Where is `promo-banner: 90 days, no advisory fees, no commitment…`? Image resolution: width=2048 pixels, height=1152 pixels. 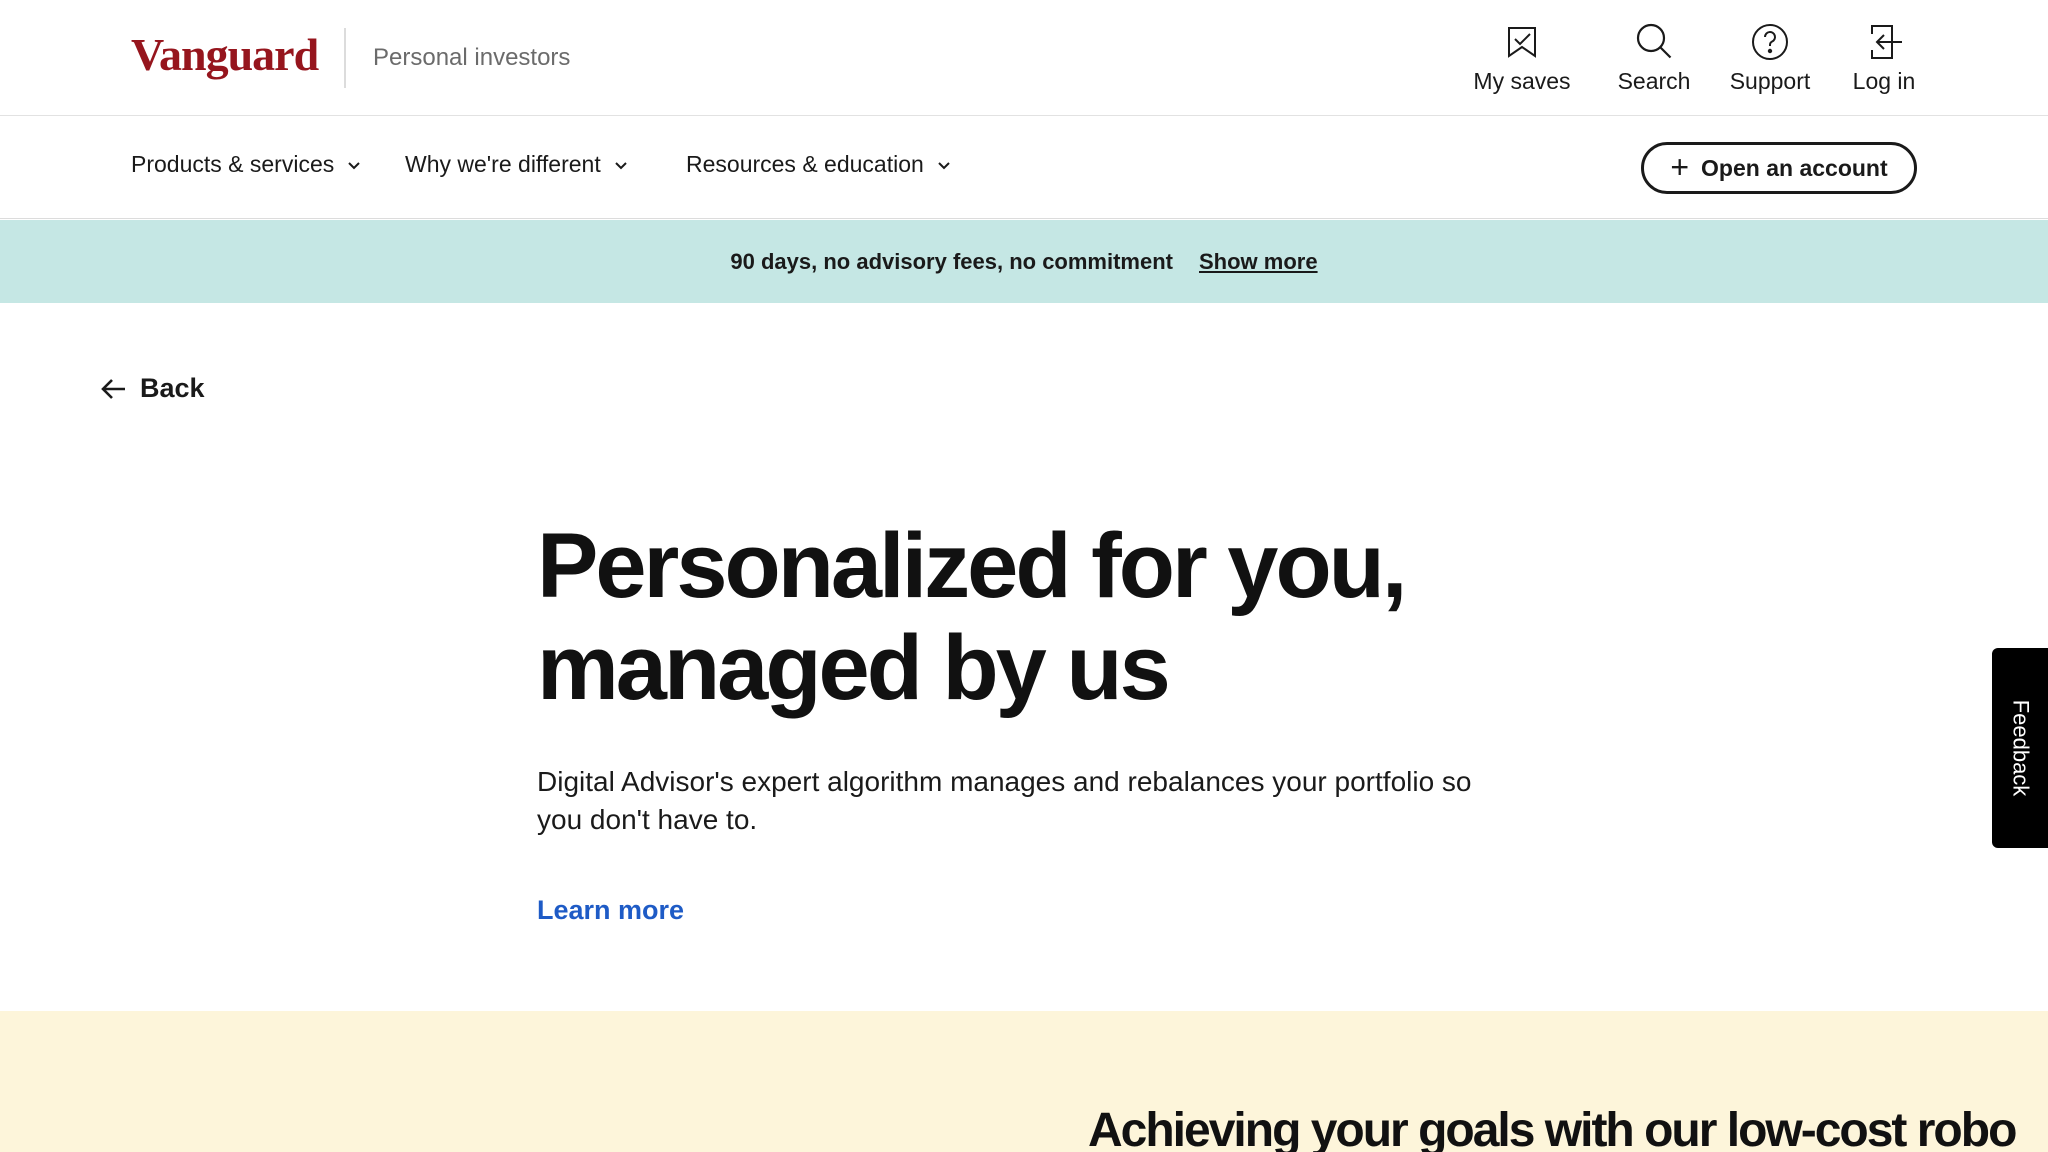 promo-banner: 90 days, no advisory fees, no commitment… is located at coordinates (1024, 261).